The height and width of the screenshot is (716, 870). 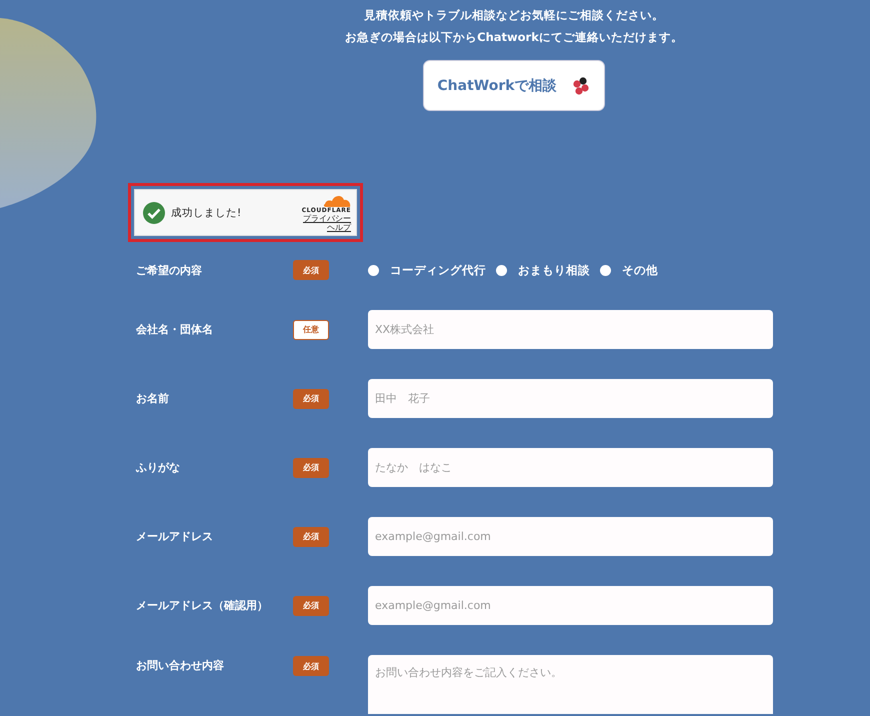 I want to click on input-field: XX株式会社, so click(x=570, y=329).